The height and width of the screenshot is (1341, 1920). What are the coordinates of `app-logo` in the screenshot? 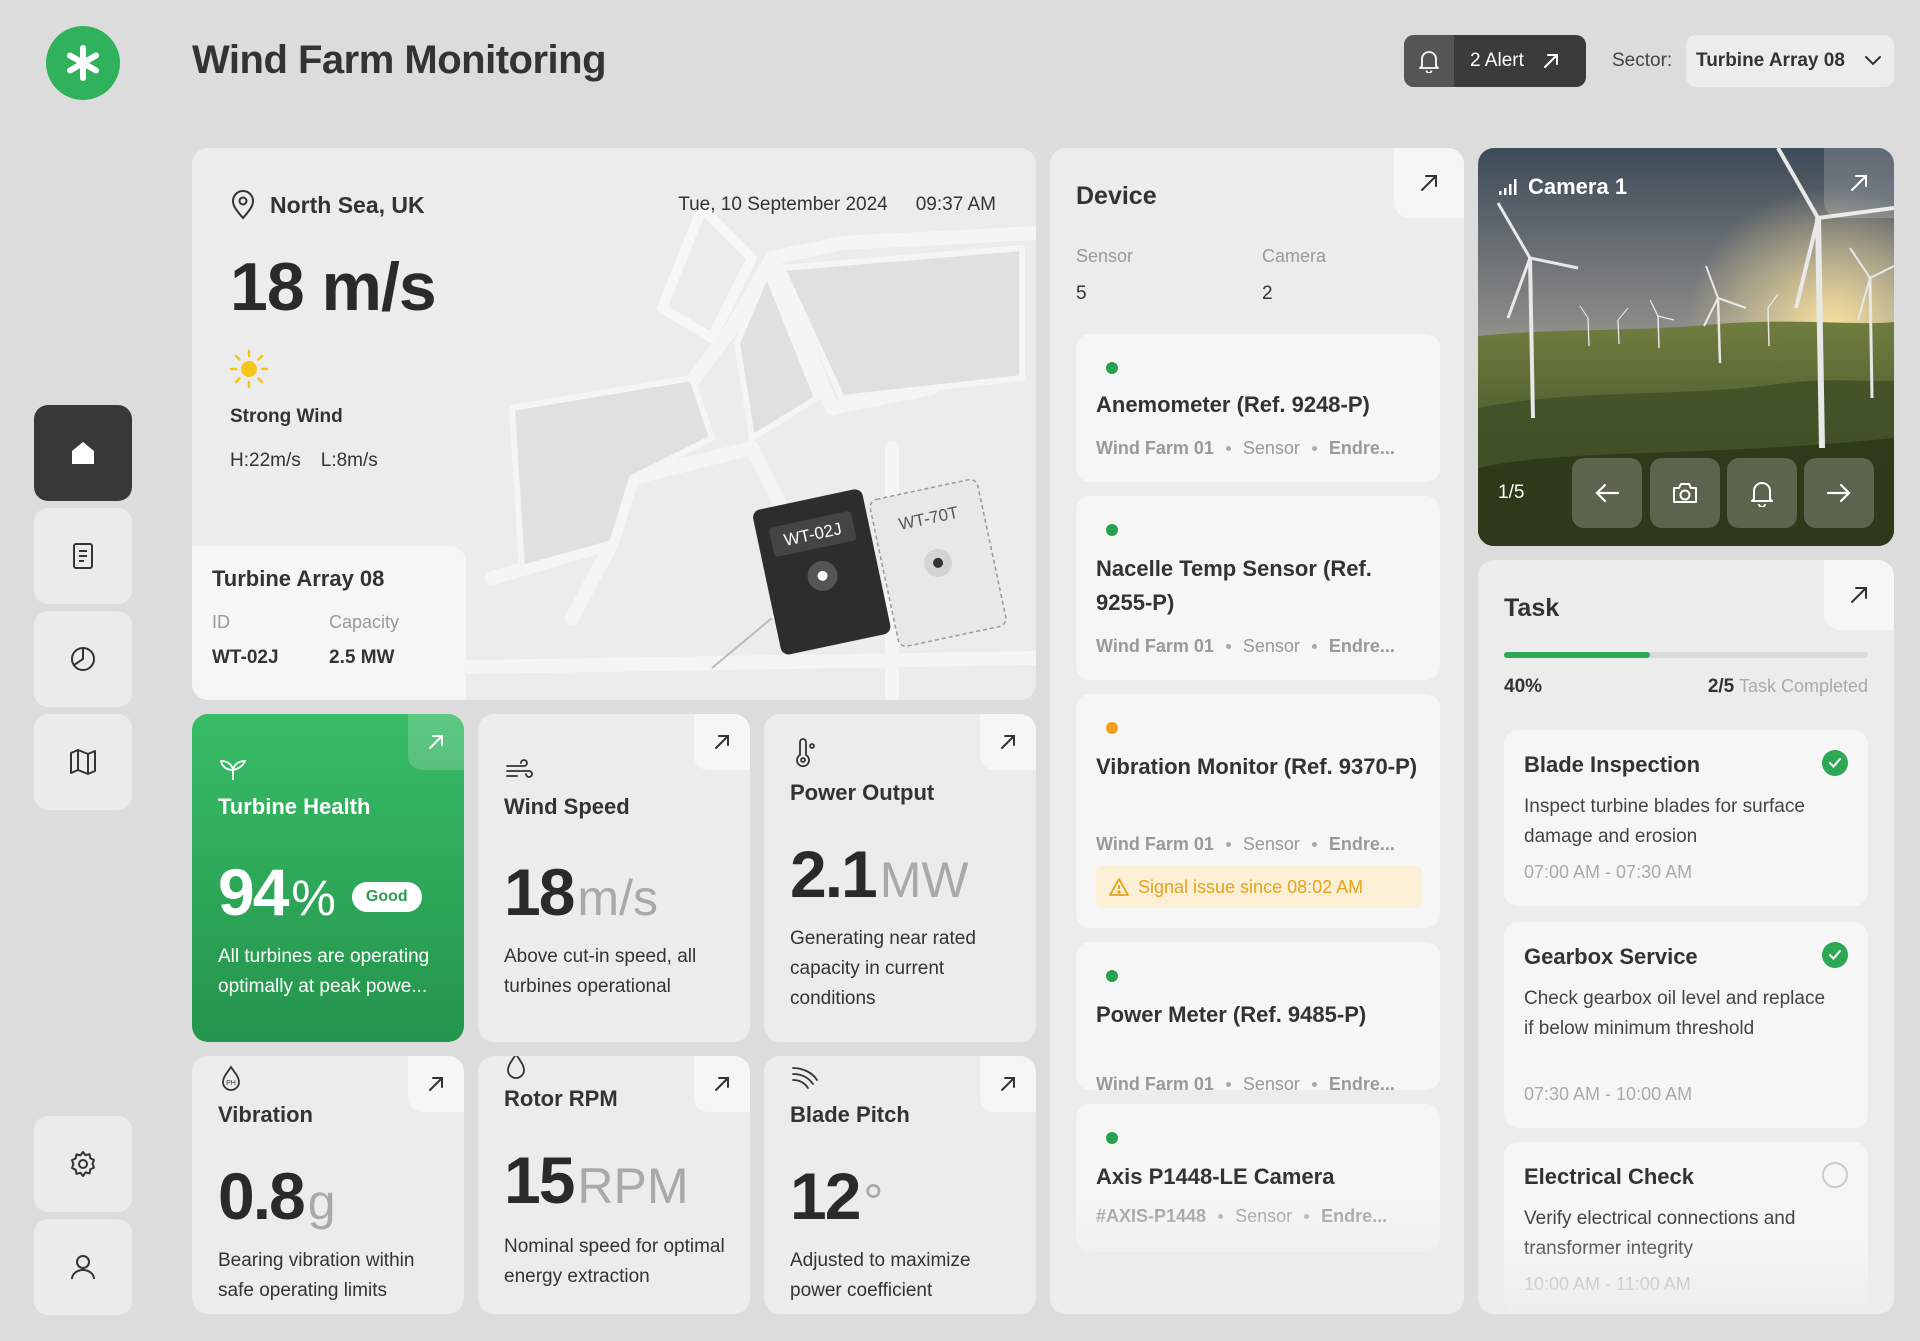 It's located at (83, 63).